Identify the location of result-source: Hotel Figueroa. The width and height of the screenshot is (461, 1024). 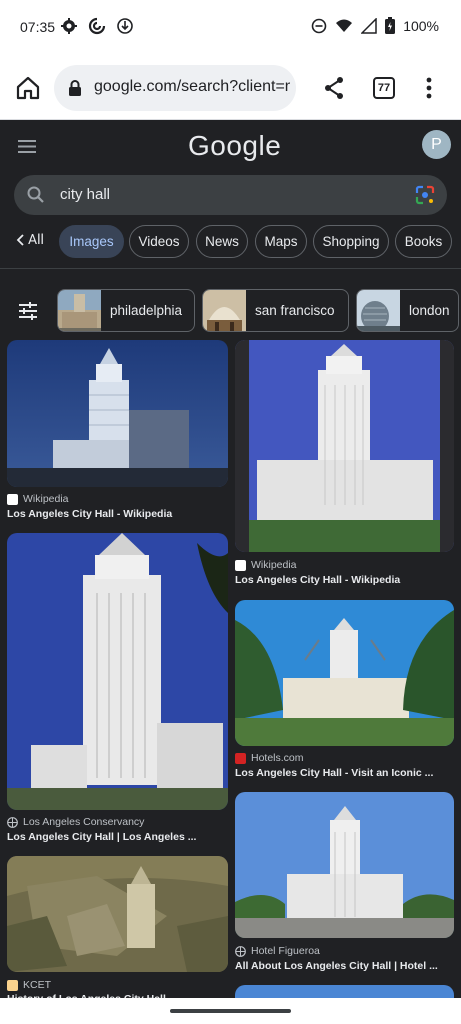
(277, 951).